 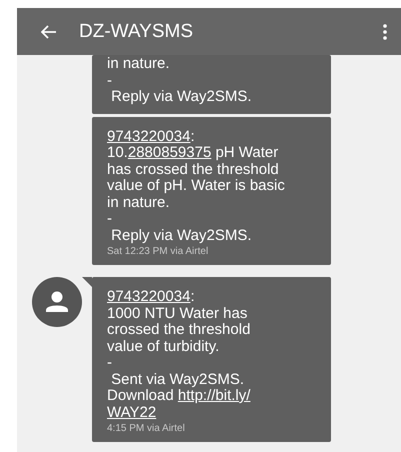 I want to click on message-text: 1000 NTU Water has, so click(x=177, y=314).